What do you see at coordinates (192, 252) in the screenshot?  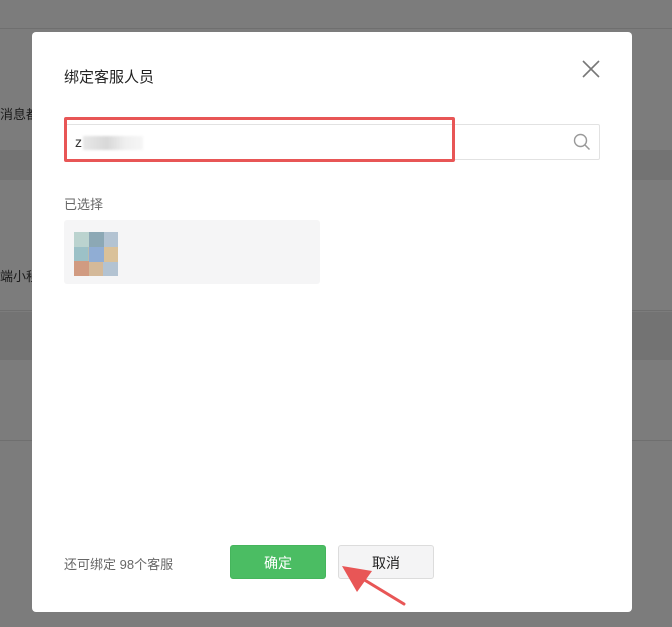 I see `selected-member-card` at bounding box center [192, 252].